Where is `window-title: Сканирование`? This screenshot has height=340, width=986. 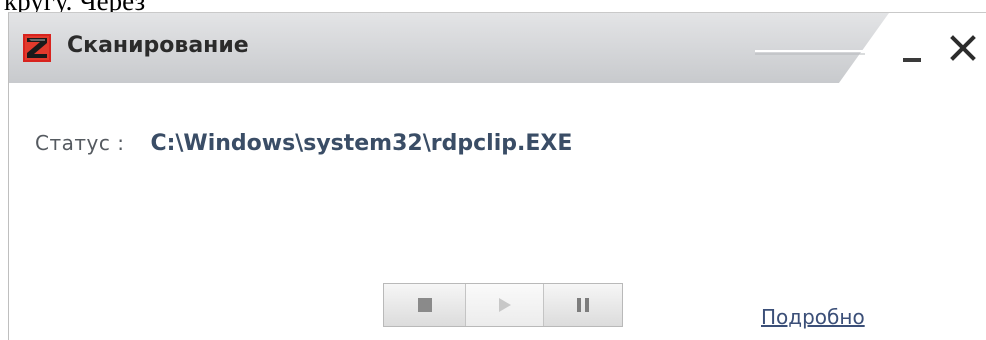
window-title: Сканирование is located at coordinates (158, 45).